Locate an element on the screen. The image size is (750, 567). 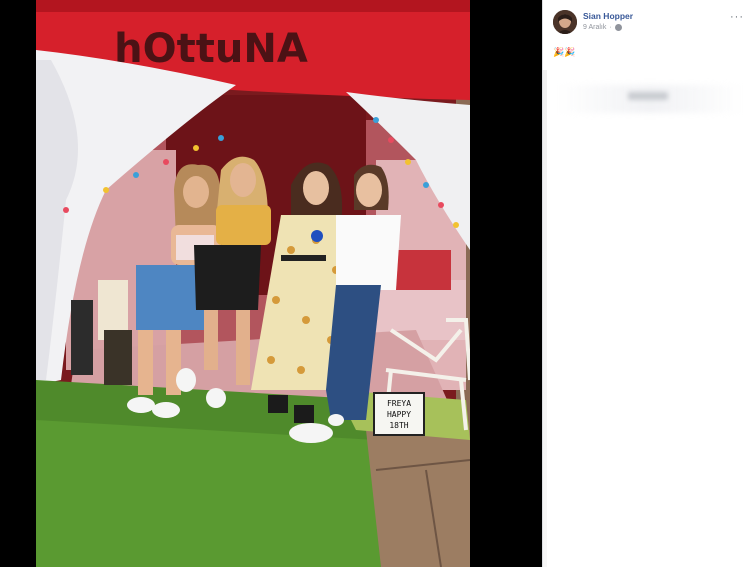
banner-logo: hOttuNA is located at coordinates (211, 49).